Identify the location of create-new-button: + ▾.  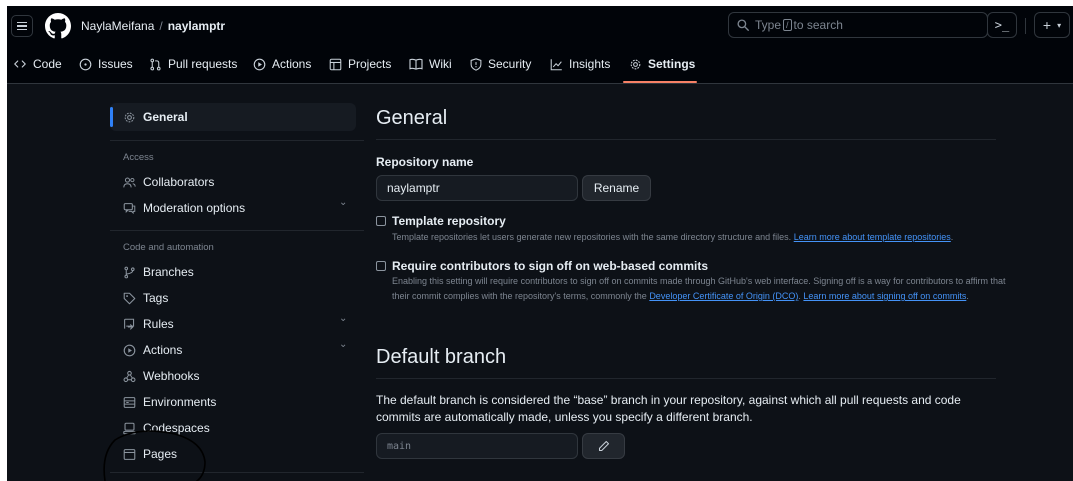
(1052, 25).